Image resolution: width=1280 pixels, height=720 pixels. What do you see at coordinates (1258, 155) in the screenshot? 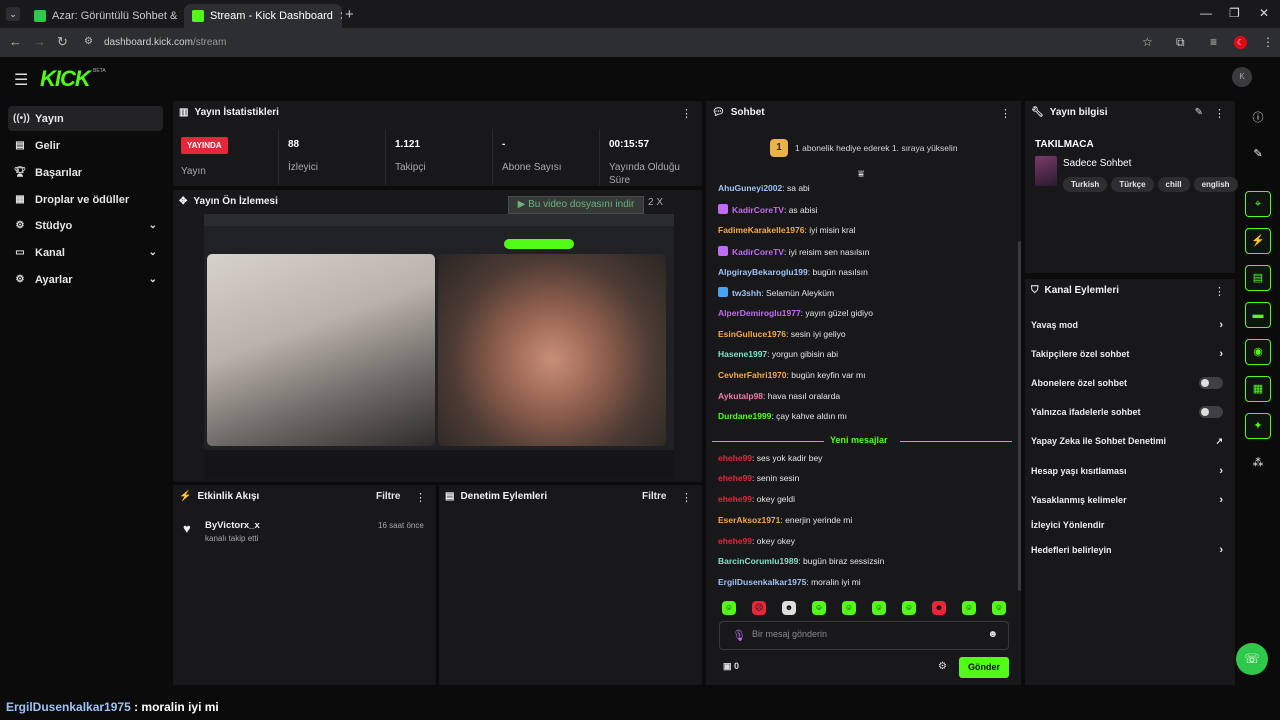
I see `pencil-icon: ✎` at bounding box center [1258, 155].